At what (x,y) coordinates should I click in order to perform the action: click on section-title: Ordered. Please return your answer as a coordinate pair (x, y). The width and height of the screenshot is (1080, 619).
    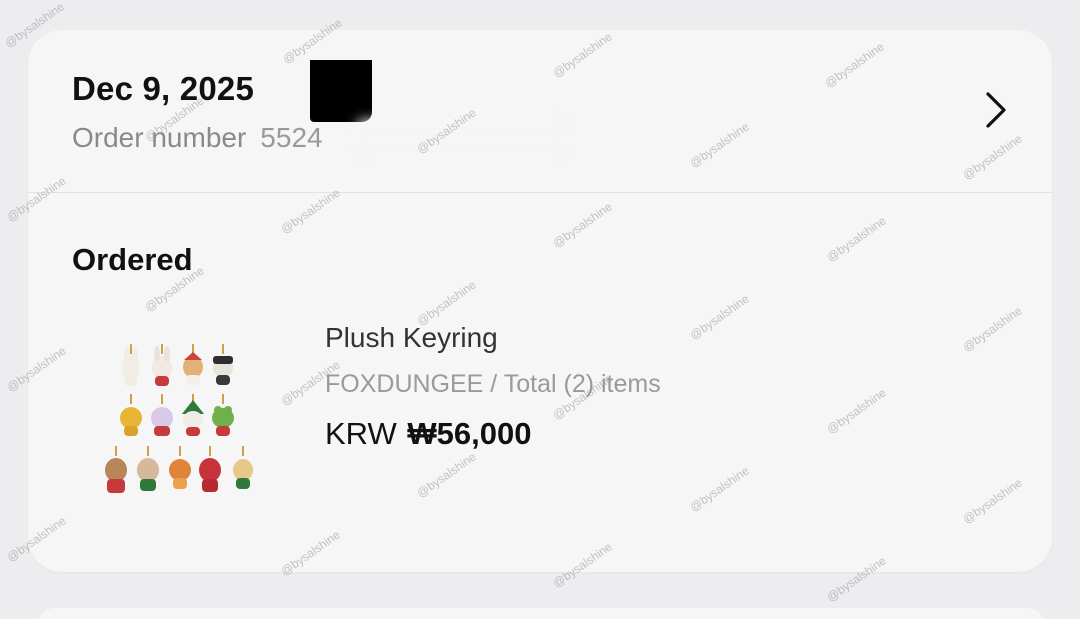
    Looking at the image, I should click on (132, 259).